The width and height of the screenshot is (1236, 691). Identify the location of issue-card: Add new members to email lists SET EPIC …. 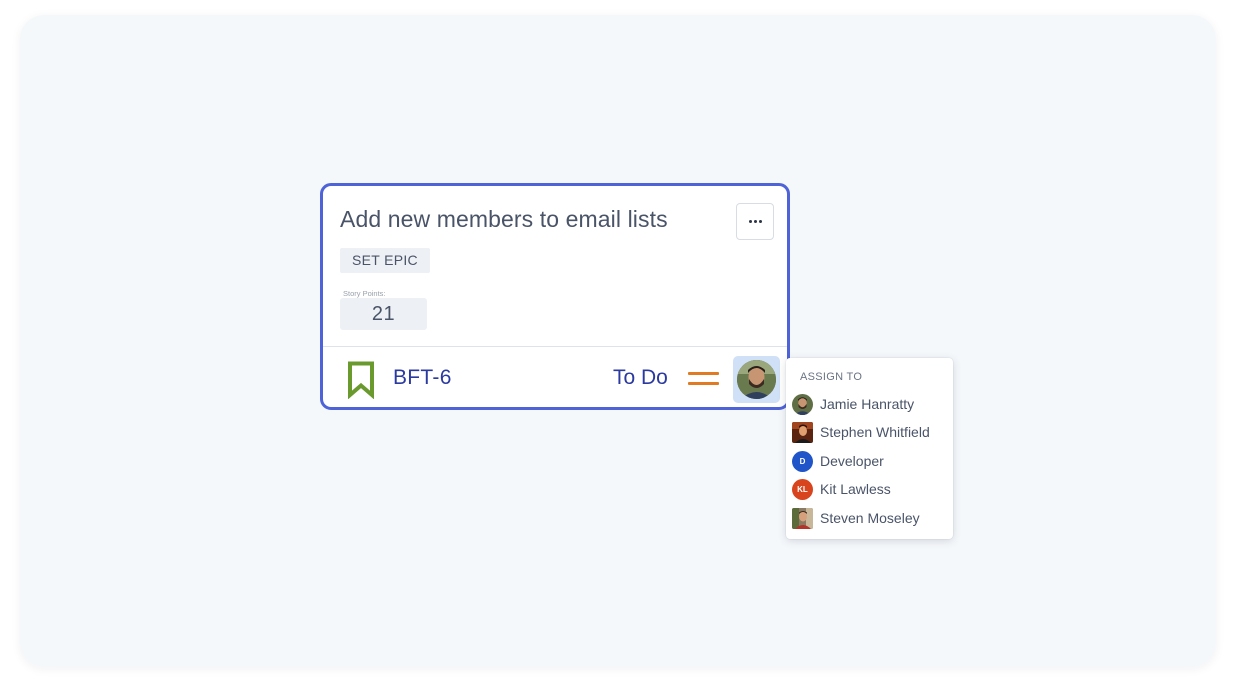
(555, 296).